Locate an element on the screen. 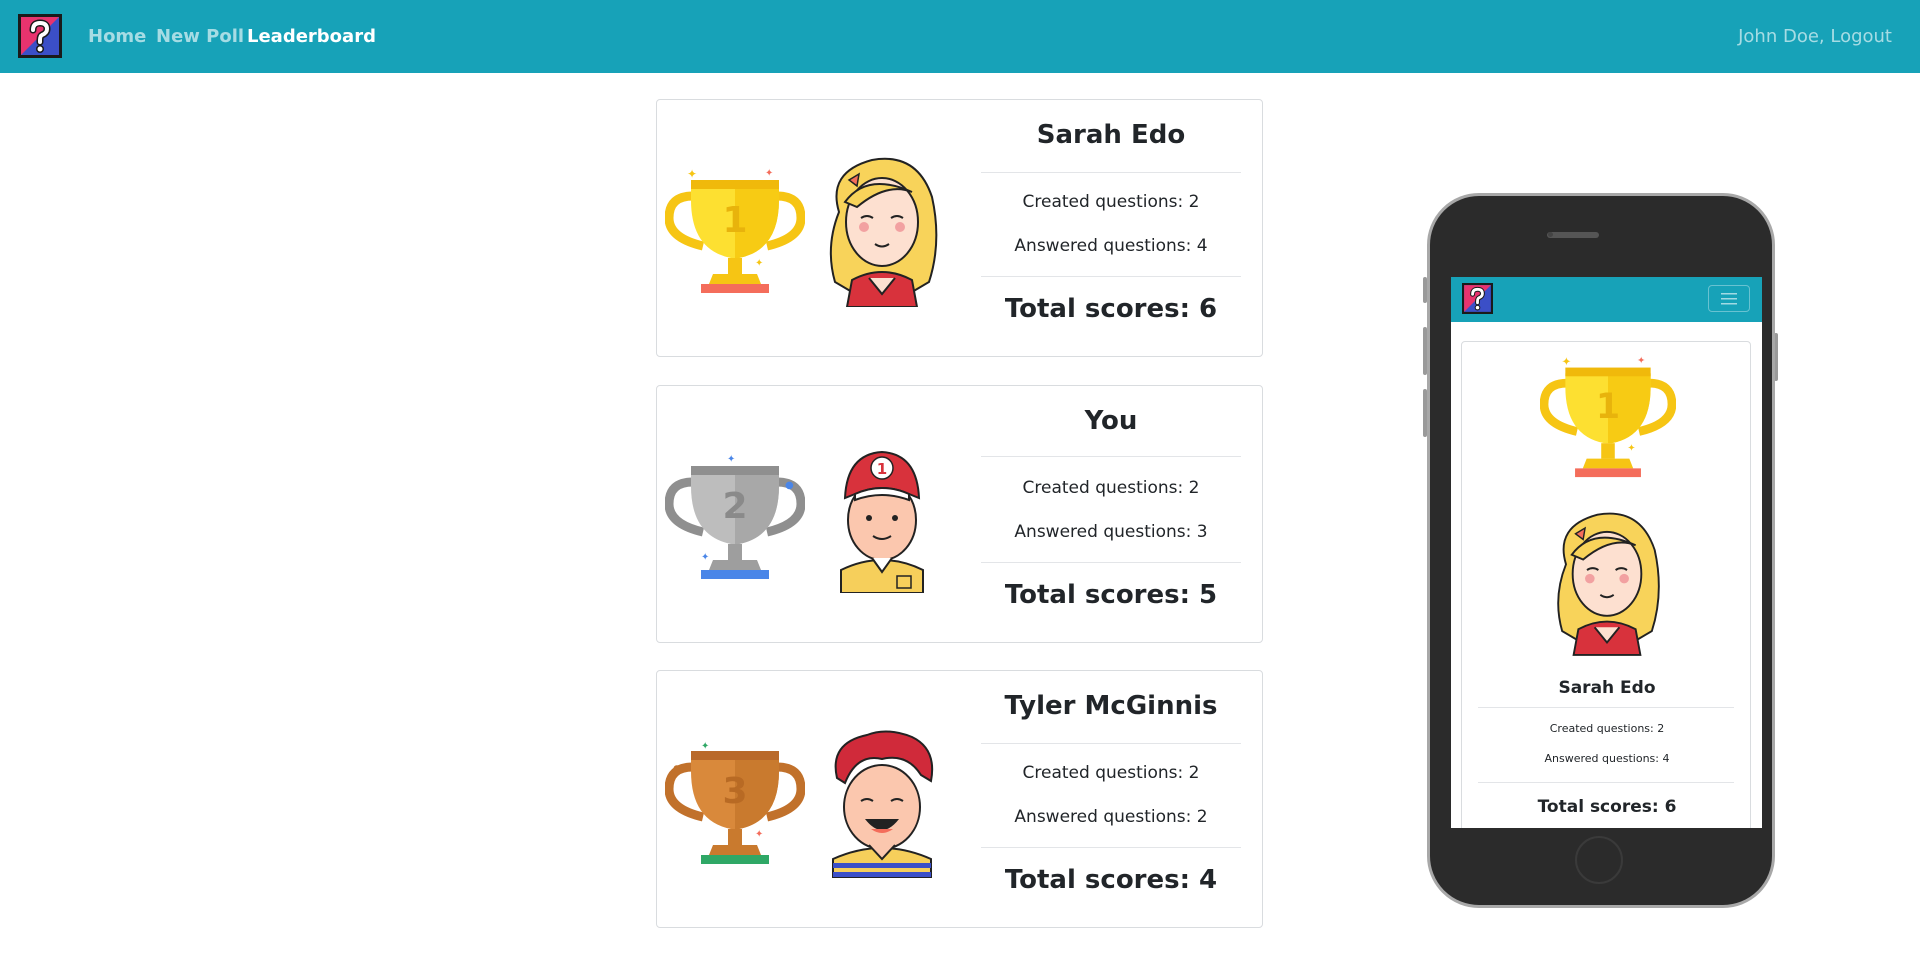 This screenshot has height=969, width=1920. hamburger-menu-button is located at coordinates (1729, 298).